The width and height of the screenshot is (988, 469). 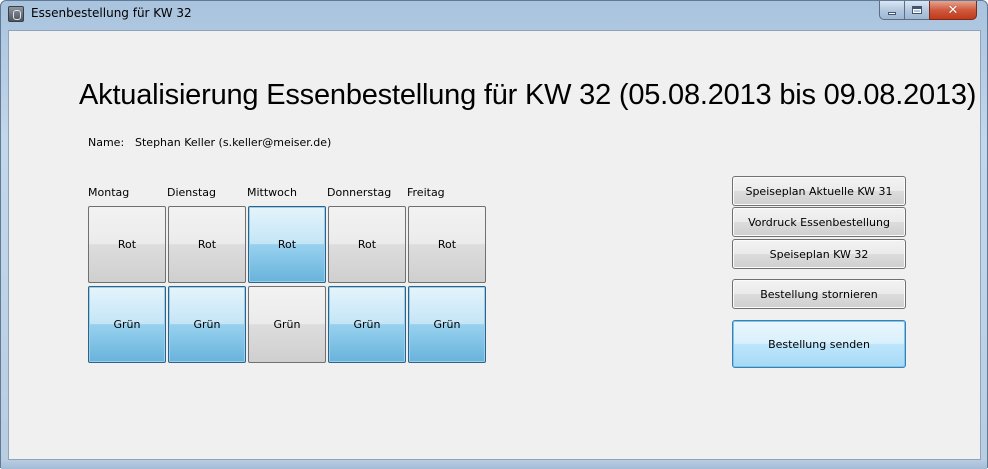 I want to click on day-label-mittwoch: Mittwoch, so click(x=272, y=192).